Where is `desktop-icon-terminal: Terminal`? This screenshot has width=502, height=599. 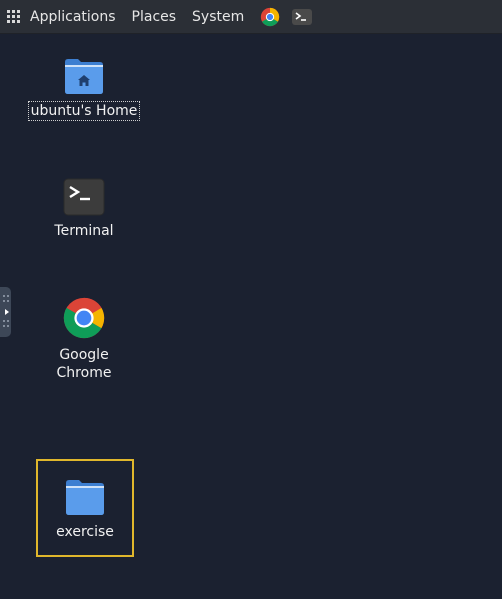 desktop-icon-terminal: Terminal is located at coordinates (84, 209).